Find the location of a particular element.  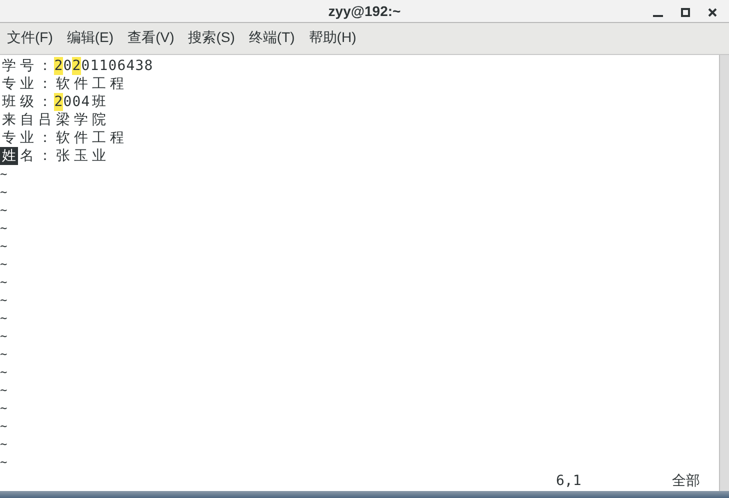

menu-item: 帮助(H) is located at coordinates (333, 38).